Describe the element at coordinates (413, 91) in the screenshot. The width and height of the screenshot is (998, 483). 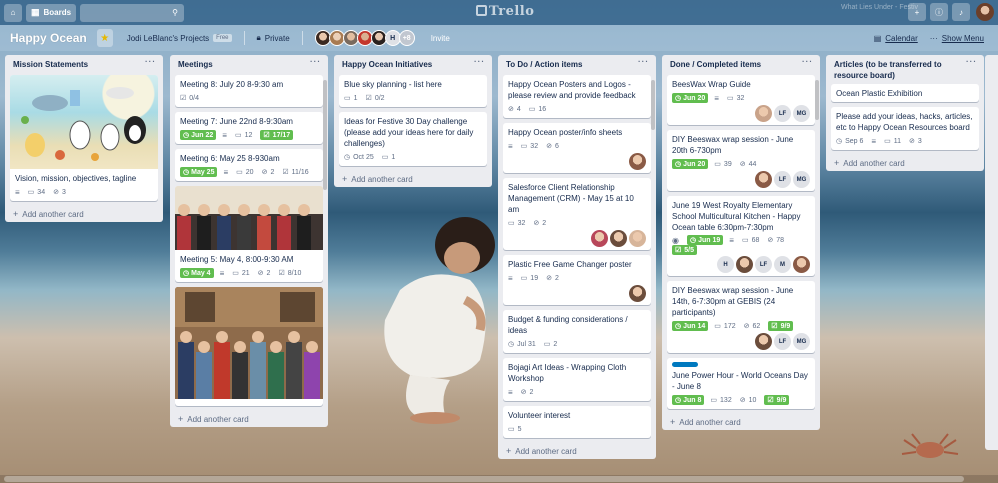
I see `card: Blue sky planning - list here ▭ 1 ☑ 0/2` at that location.